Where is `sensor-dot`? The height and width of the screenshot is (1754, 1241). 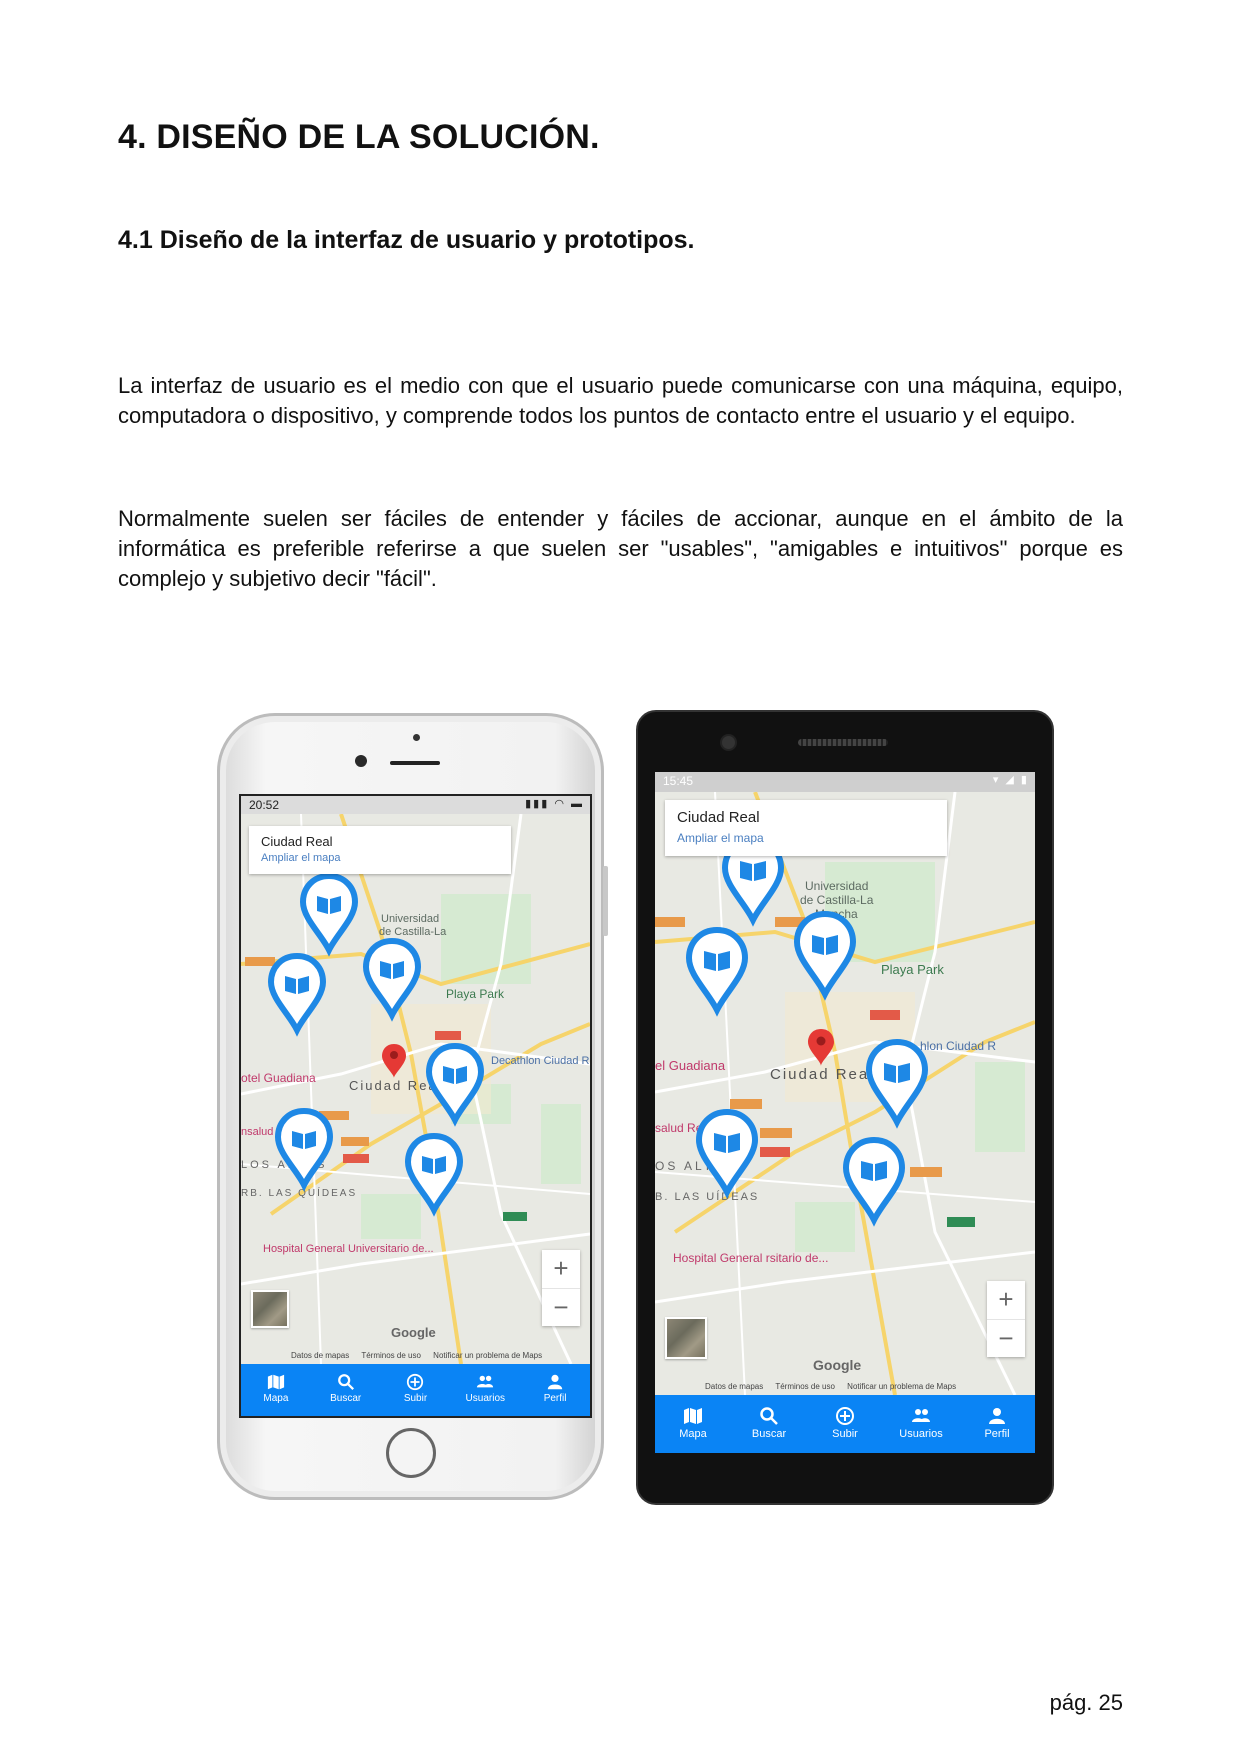 sensor-dot is located at coordinates (416, 737).